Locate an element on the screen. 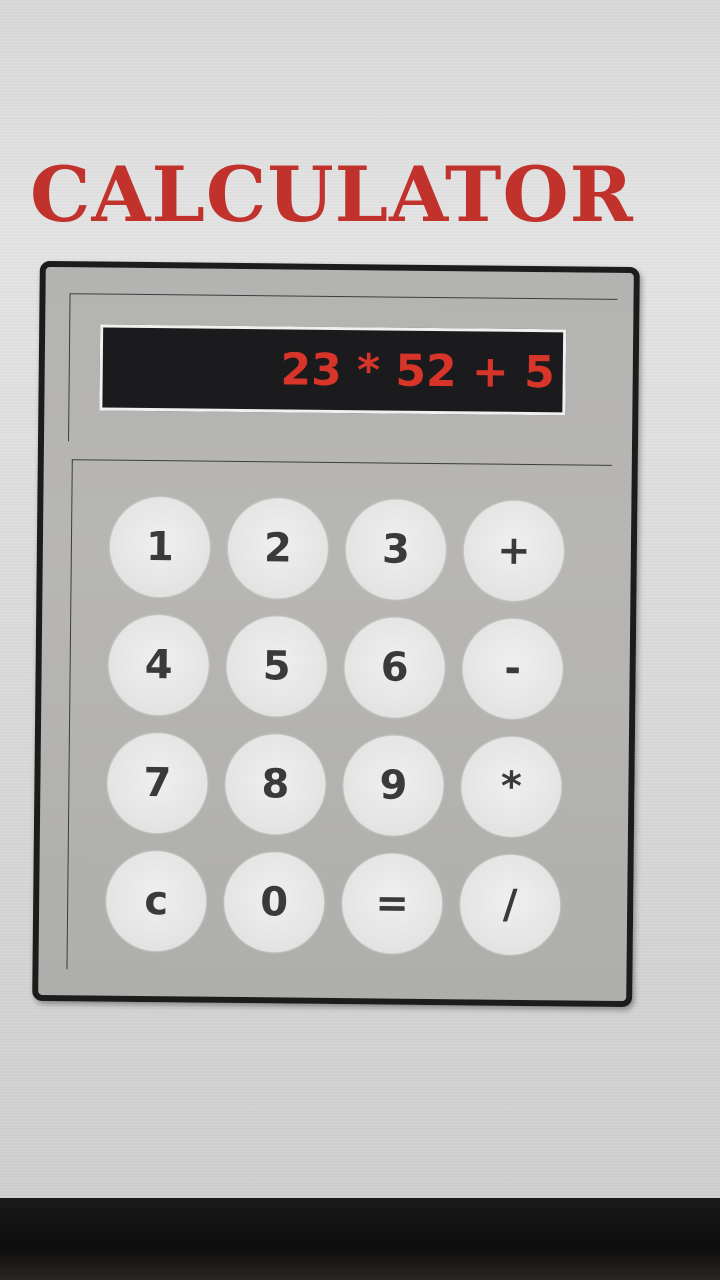  key-4-button: 4 is located at coordinates (159, 665).